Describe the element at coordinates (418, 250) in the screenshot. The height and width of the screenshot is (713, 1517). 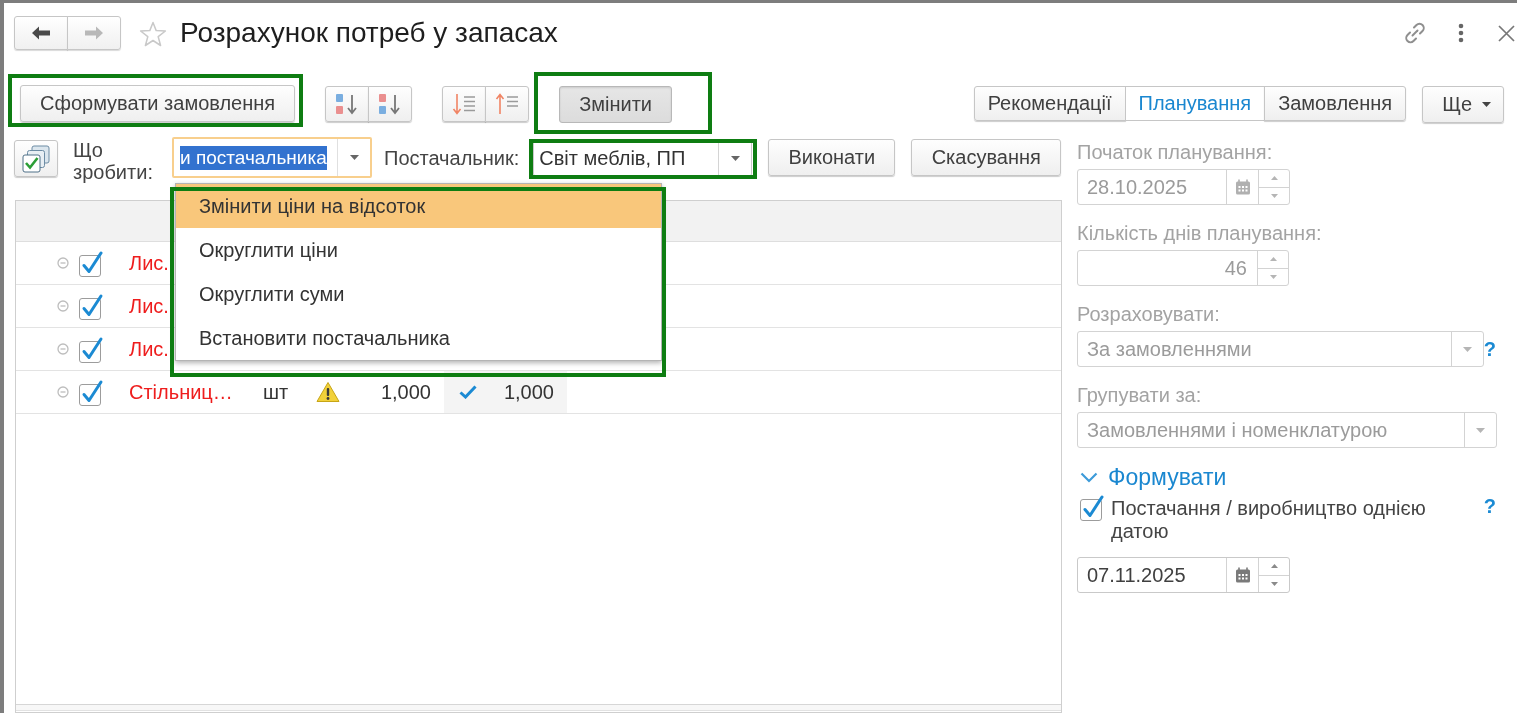
I see `menu-item: Округлити ціни` at that location.